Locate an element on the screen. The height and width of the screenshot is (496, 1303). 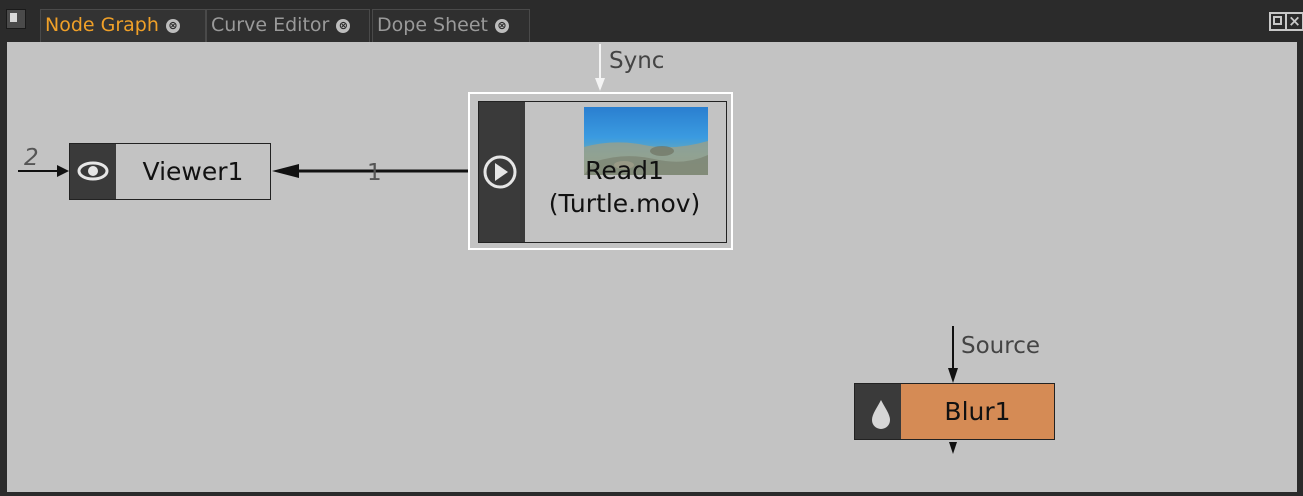
read-node-body: Read1 (Turtle.mov) is located at coordinates (602, 172).